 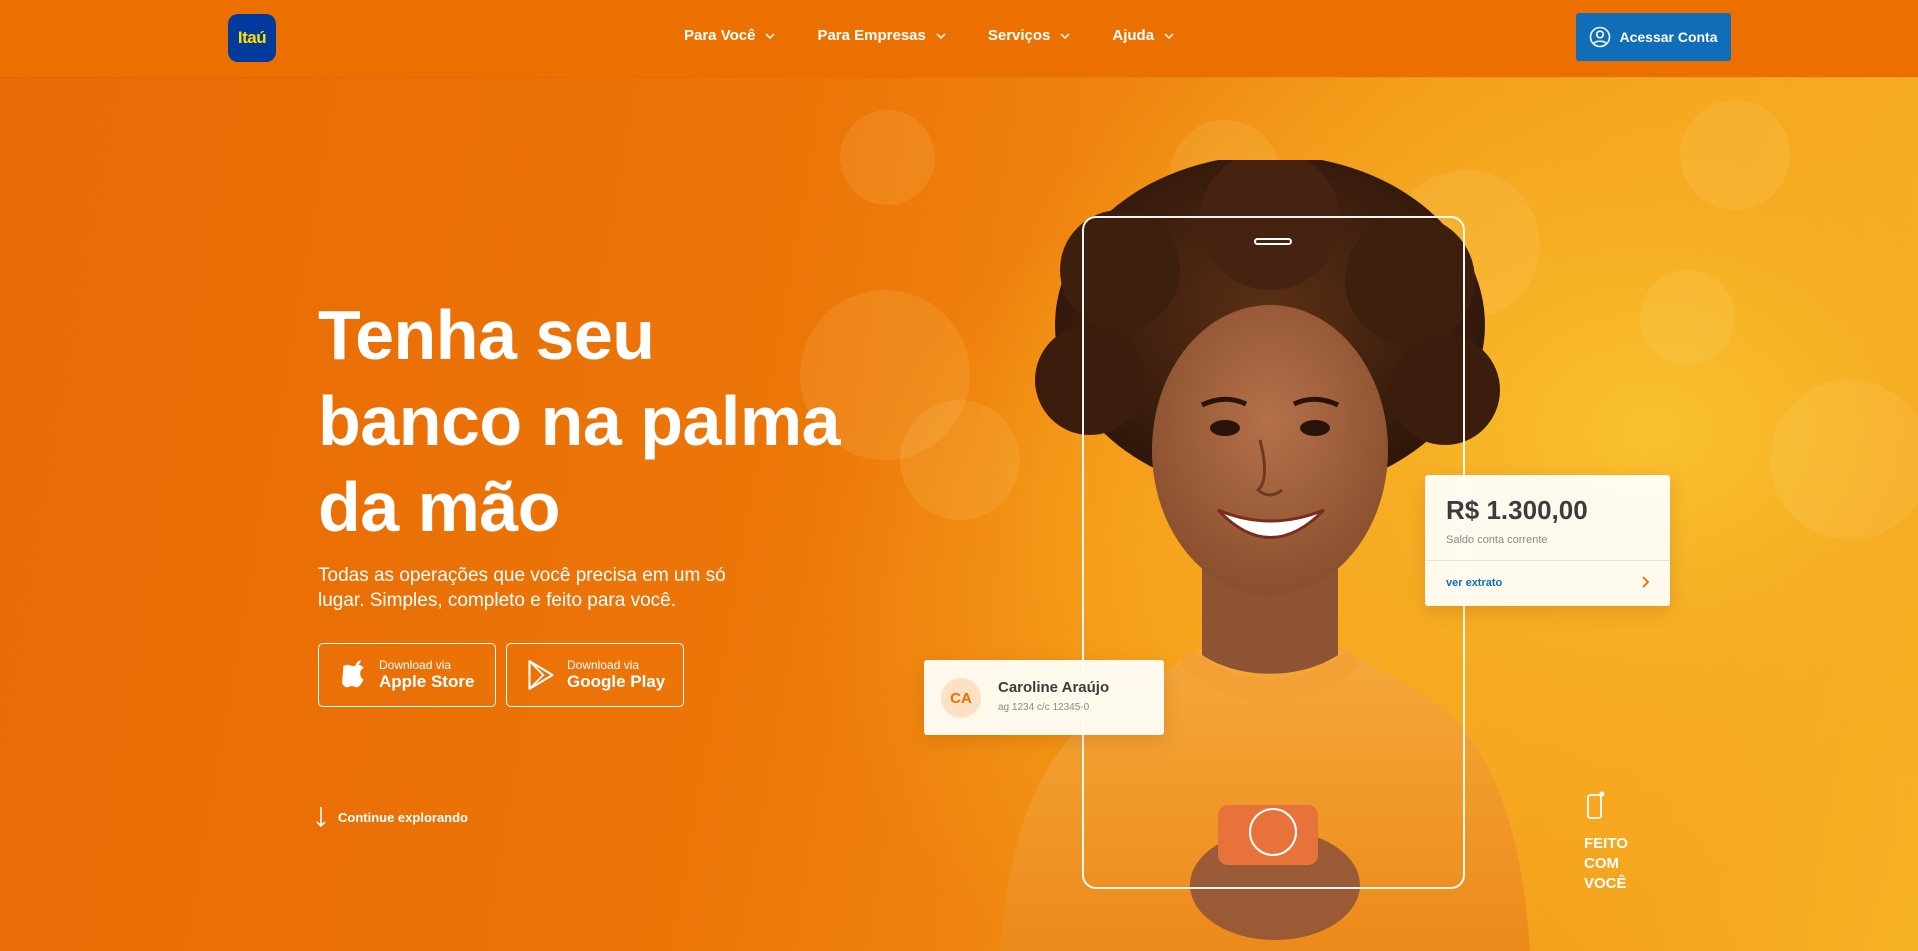 What do you see at coordinates (403, 817) in the screenshot?
I see `explore-label: Continue explorando` at bounding box center [403, 817].